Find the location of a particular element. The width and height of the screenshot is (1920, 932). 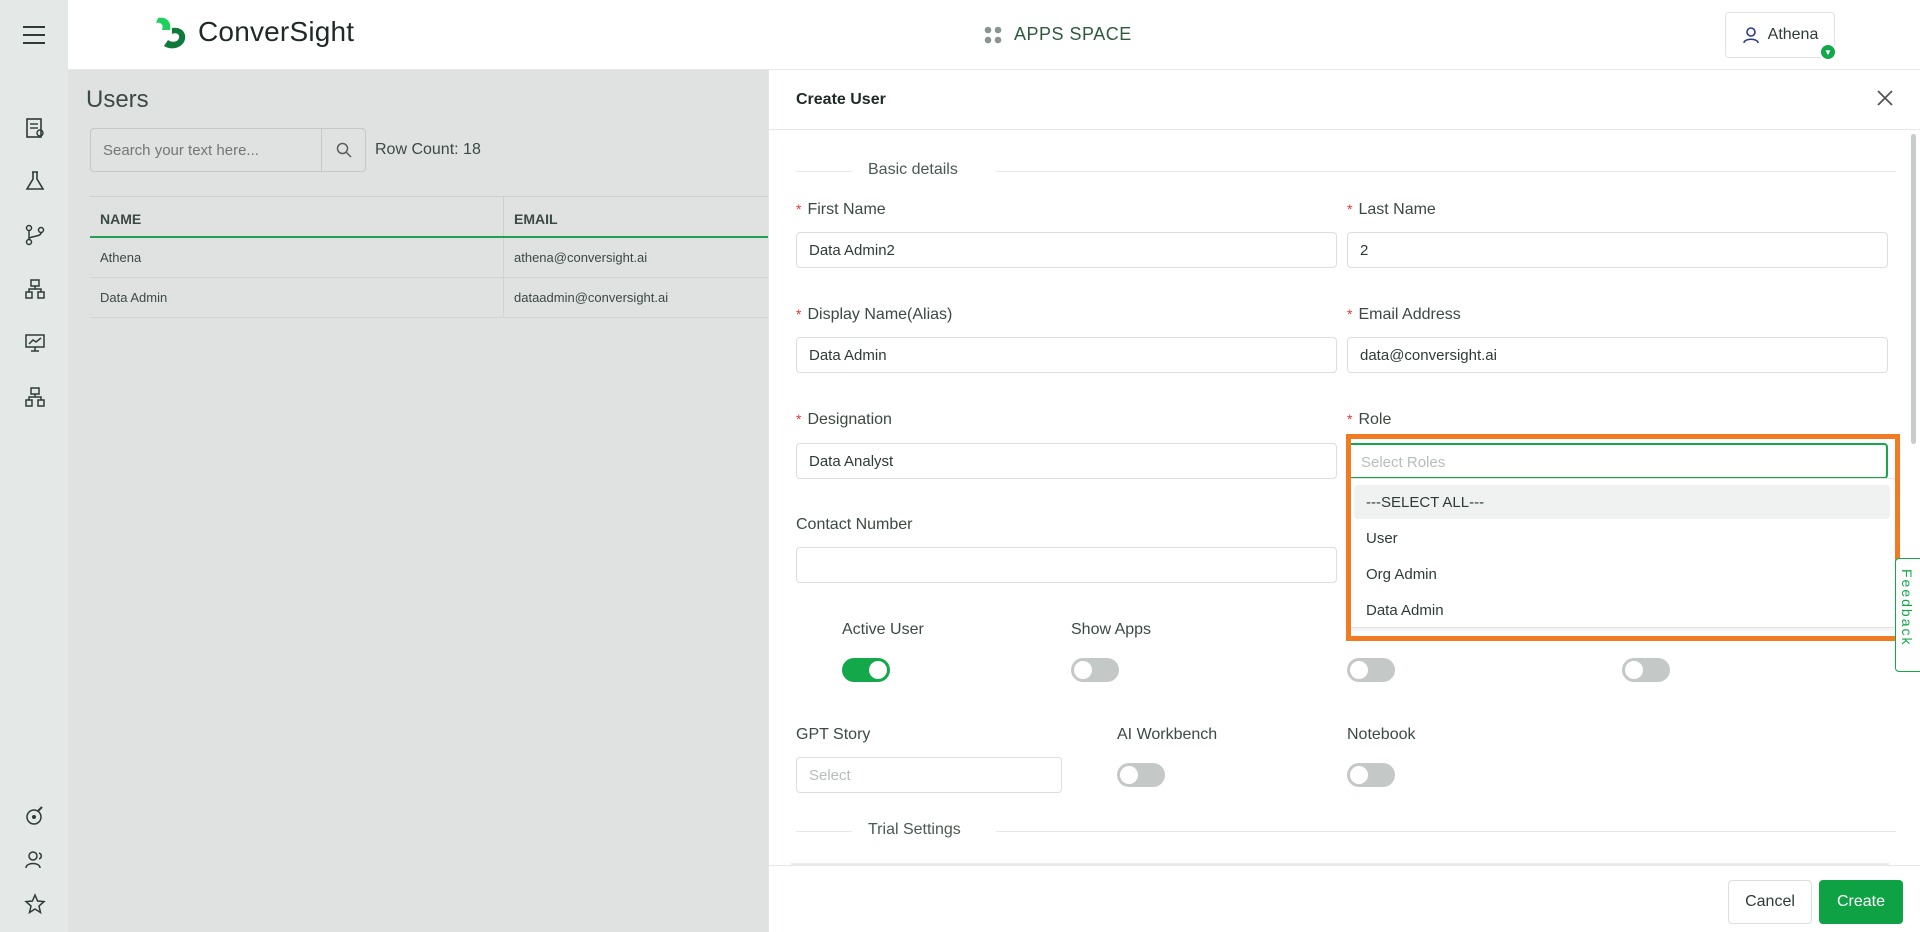

active-user-label: Active User is located at coordinates (883, 629).